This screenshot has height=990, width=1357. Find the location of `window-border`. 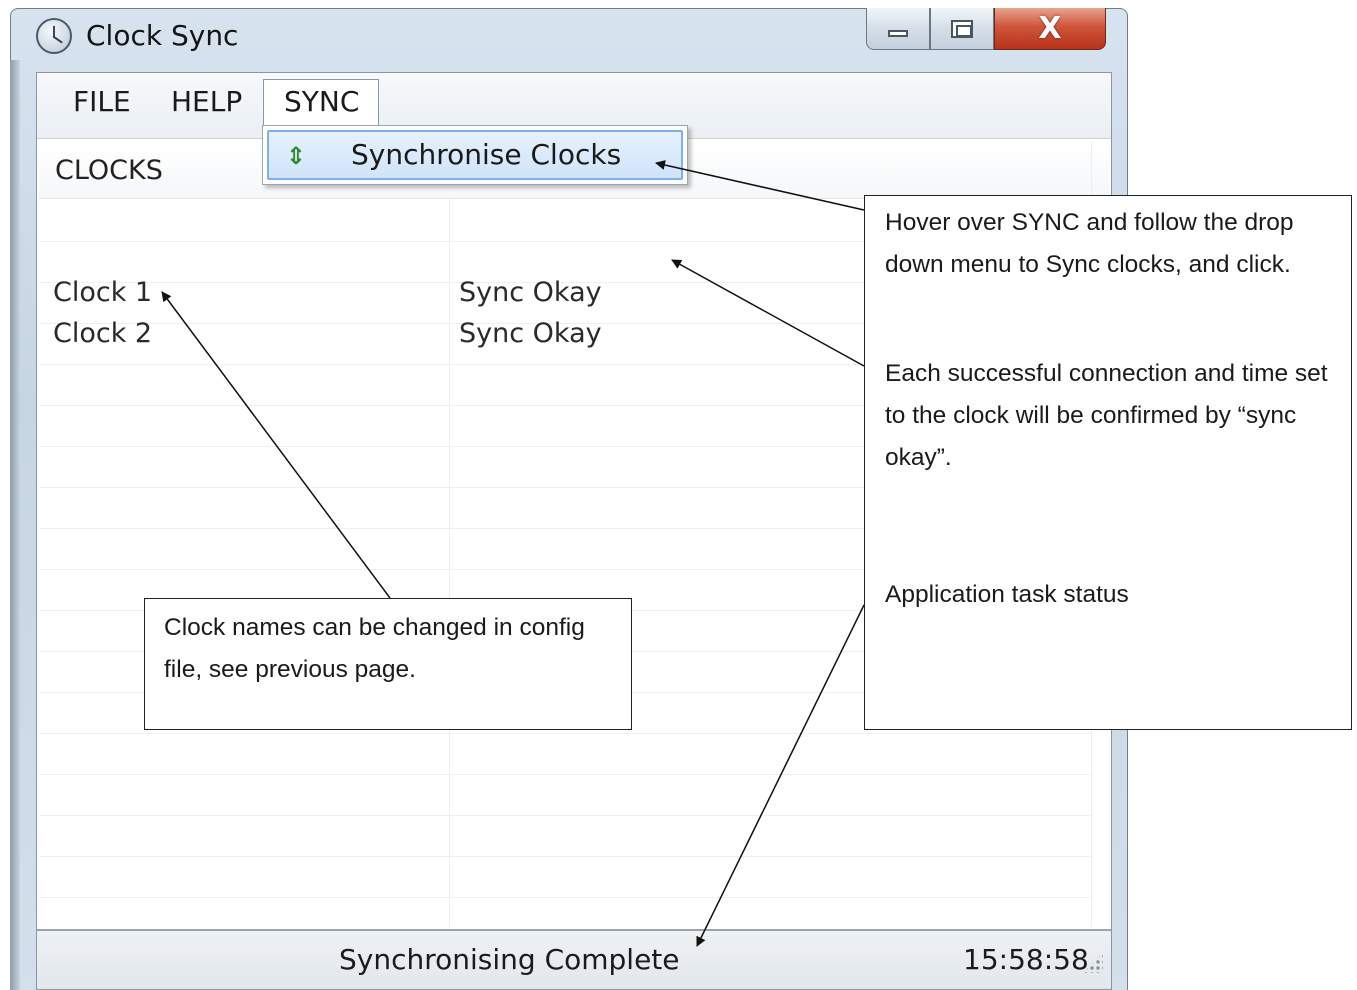

window-border is located at coordinates (15, 525).